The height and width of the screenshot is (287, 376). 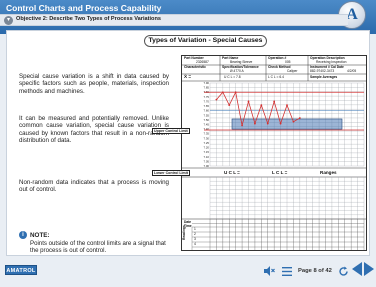 I want to click on y-tick-label: 7.60, so click(x=207, y=111).